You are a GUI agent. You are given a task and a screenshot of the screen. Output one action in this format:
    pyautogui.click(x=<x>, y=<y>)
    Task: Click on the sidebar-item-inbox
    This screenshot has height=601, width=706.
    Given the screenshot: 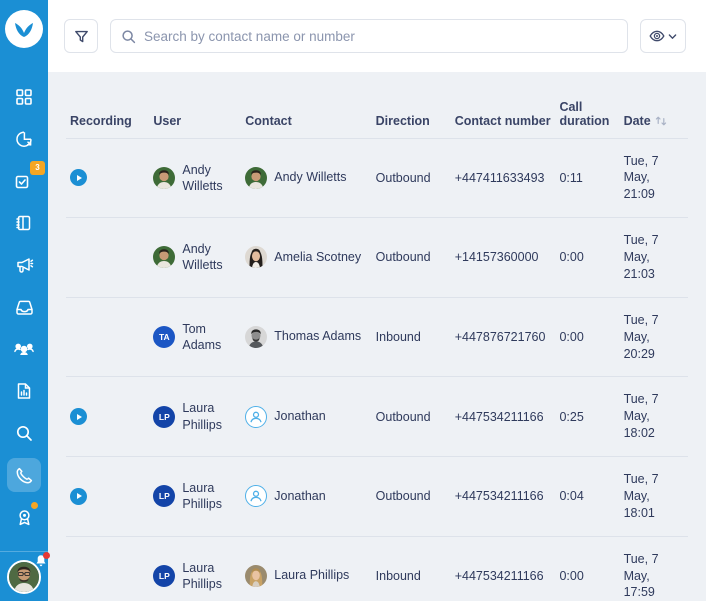 What is the action you would take?
    pyautogui.click(x=24, y=307)
    